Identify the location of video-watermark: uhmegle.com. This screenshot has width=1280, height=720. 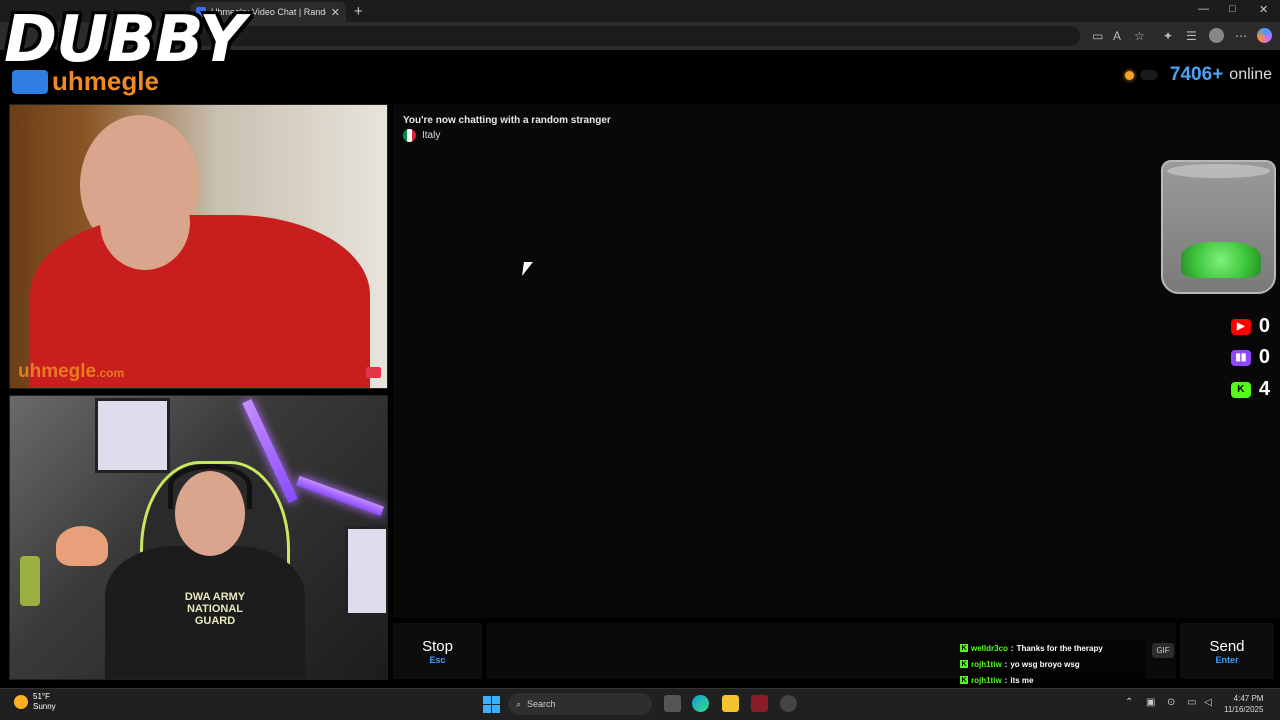
(71, 372).